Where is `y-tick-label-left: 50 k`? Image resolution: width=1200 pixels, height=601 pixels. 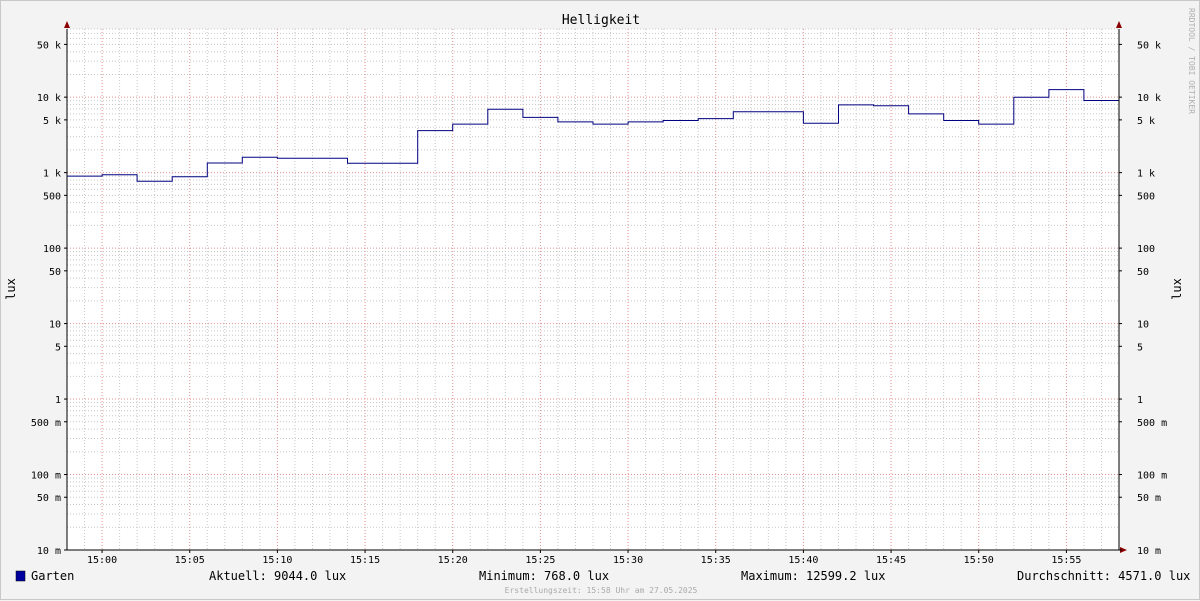 y-tick-label-left: 50 k is located at coordinates (49, 45).